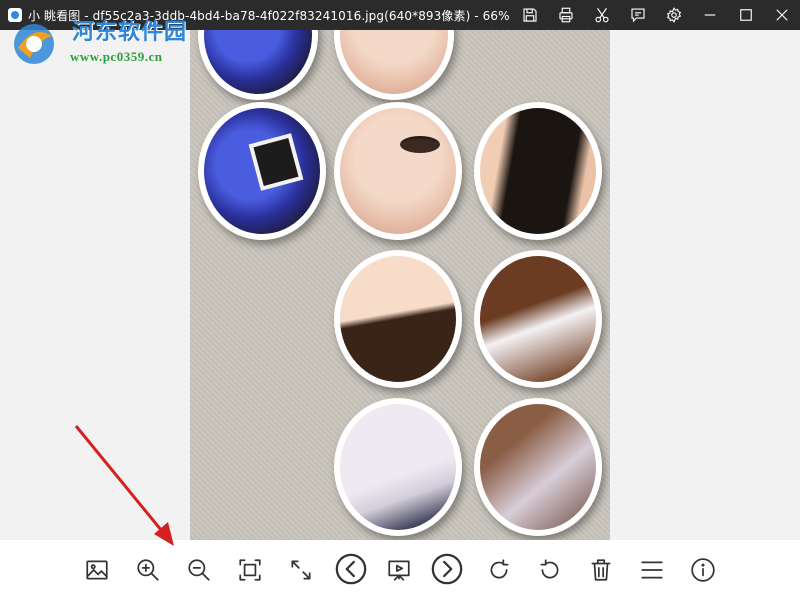 The height and width of the screenshot is (600, 800). I want to click on fullscreen-icon, so click(301, 570).